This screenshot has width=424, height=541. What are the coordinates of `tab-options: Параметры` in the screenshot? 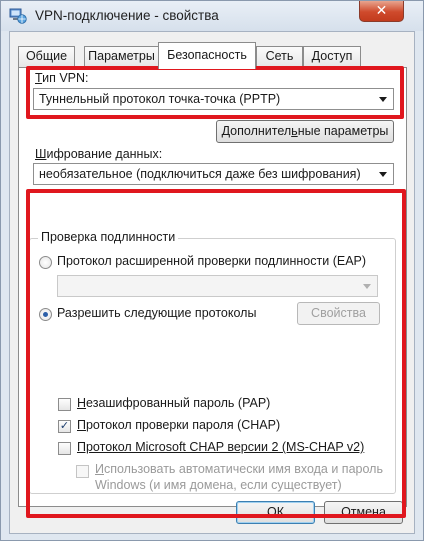 It's located at (121, 56).